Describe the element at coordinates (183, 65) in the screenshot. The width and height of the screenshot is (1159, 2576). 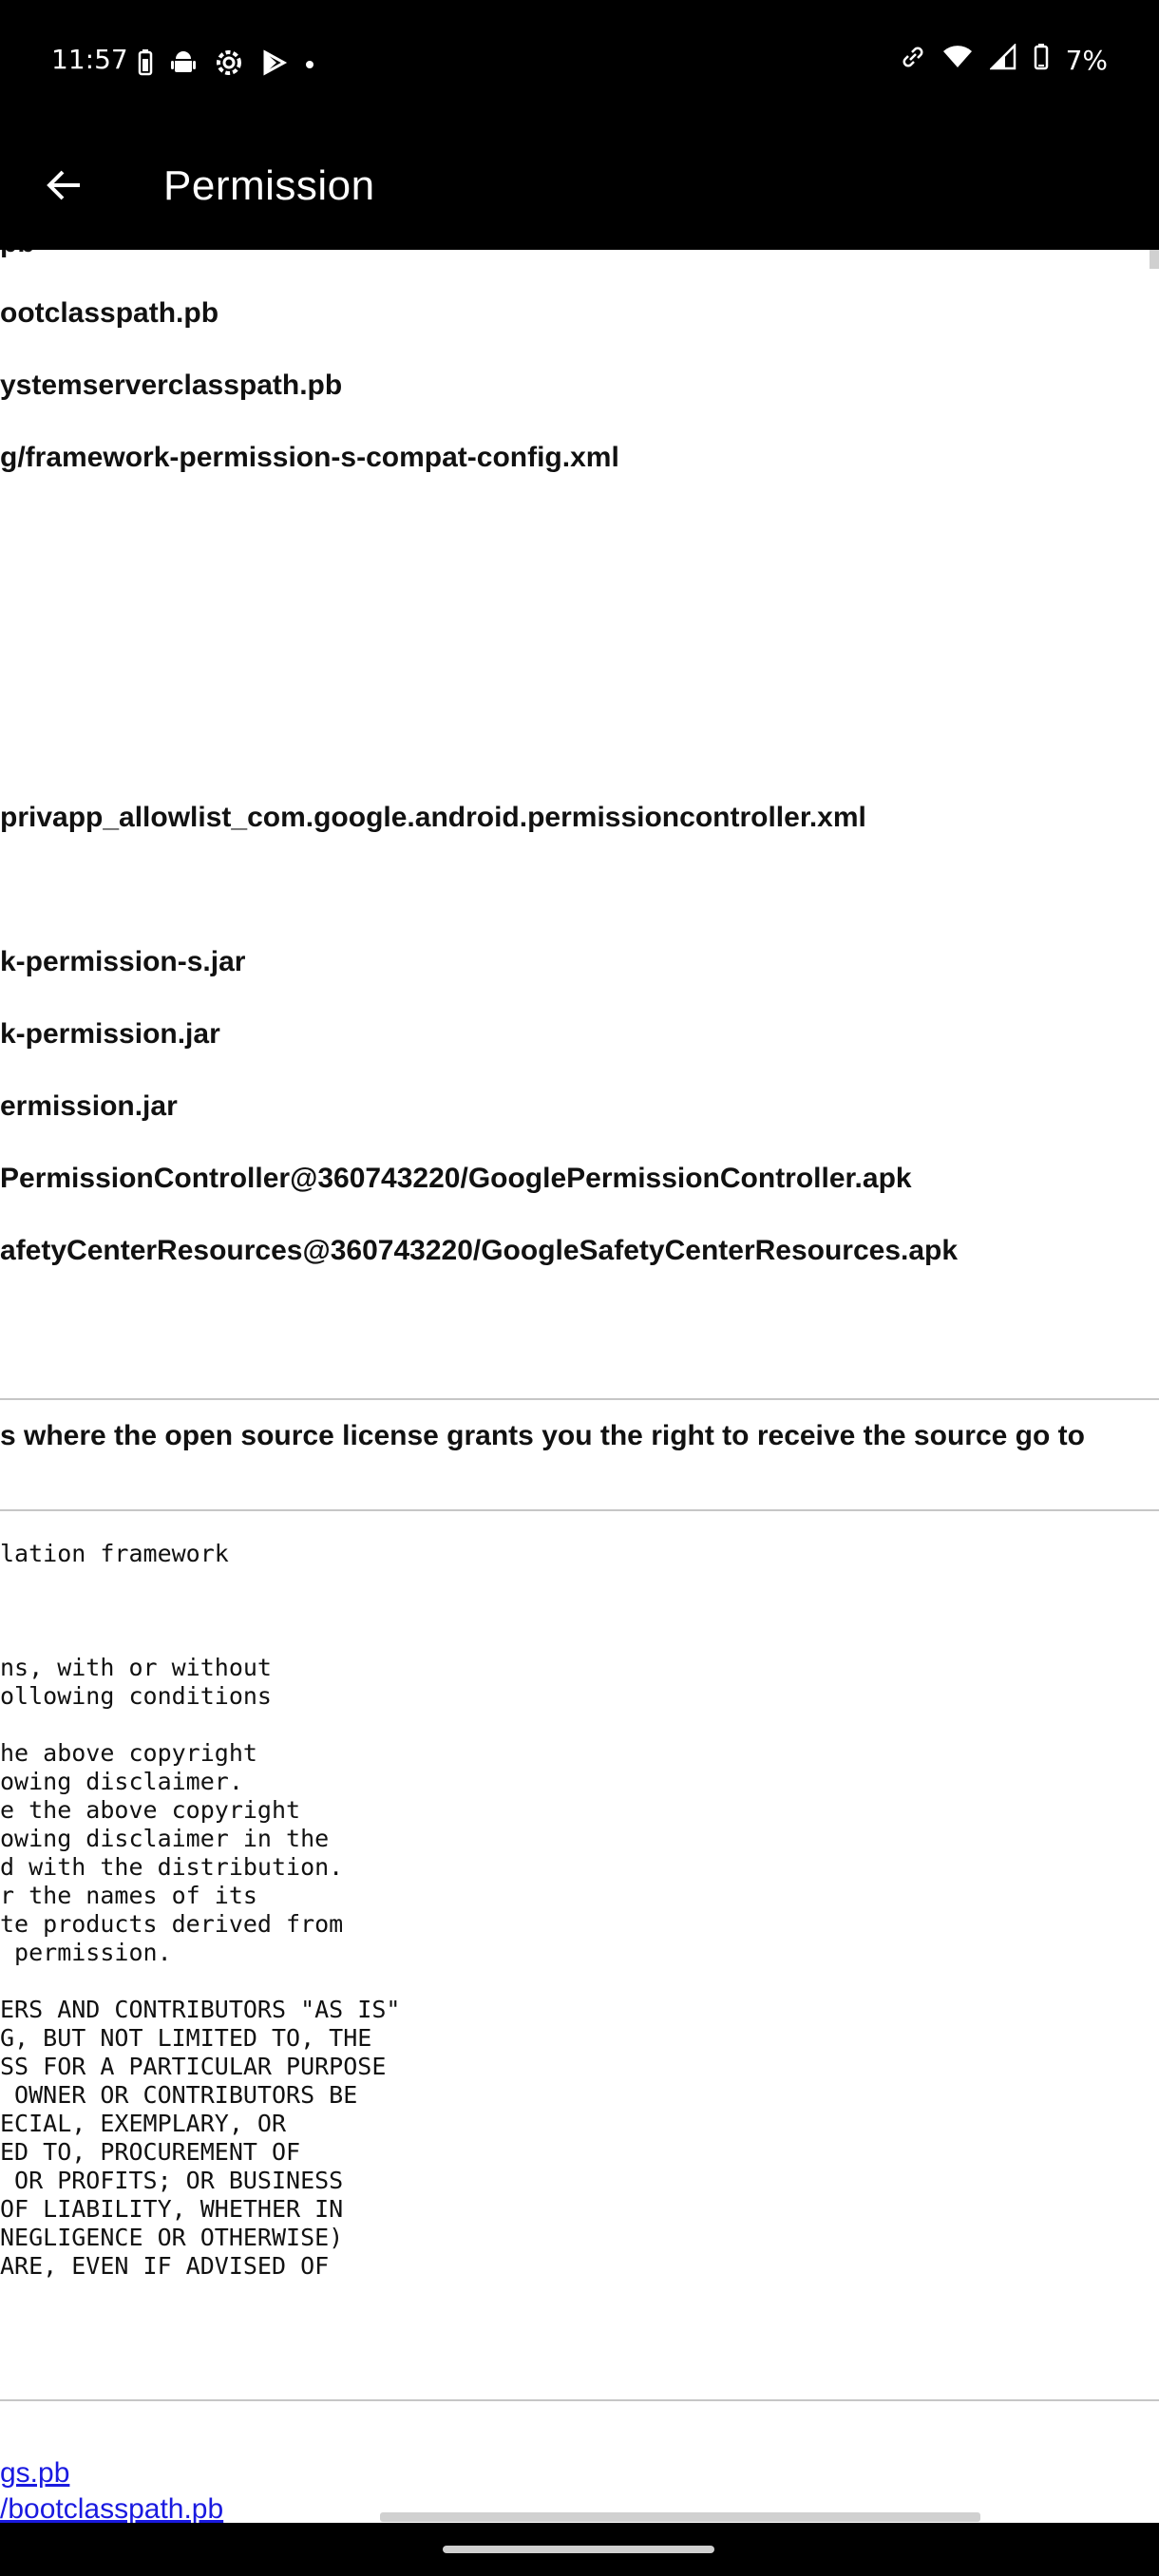
I see `android-icon` at that location.